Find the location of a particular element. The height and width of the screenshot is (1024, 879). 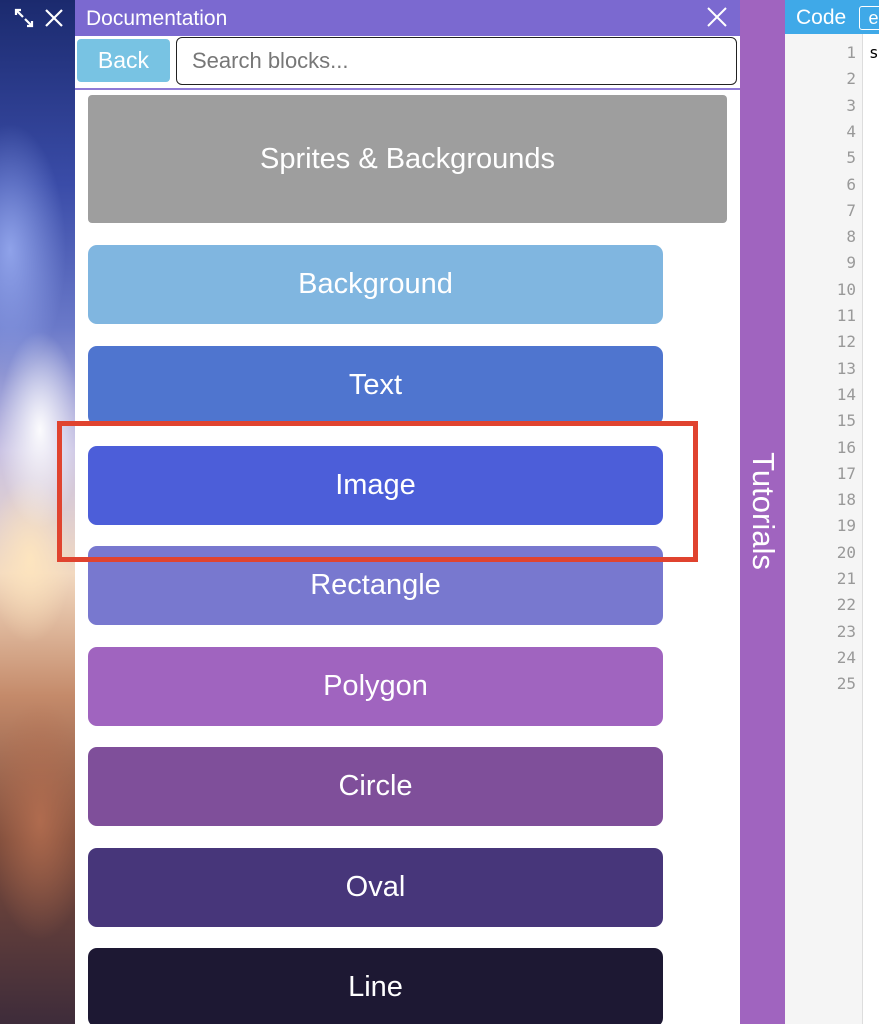

line-number: 24 is located at coordinates (846, 657).